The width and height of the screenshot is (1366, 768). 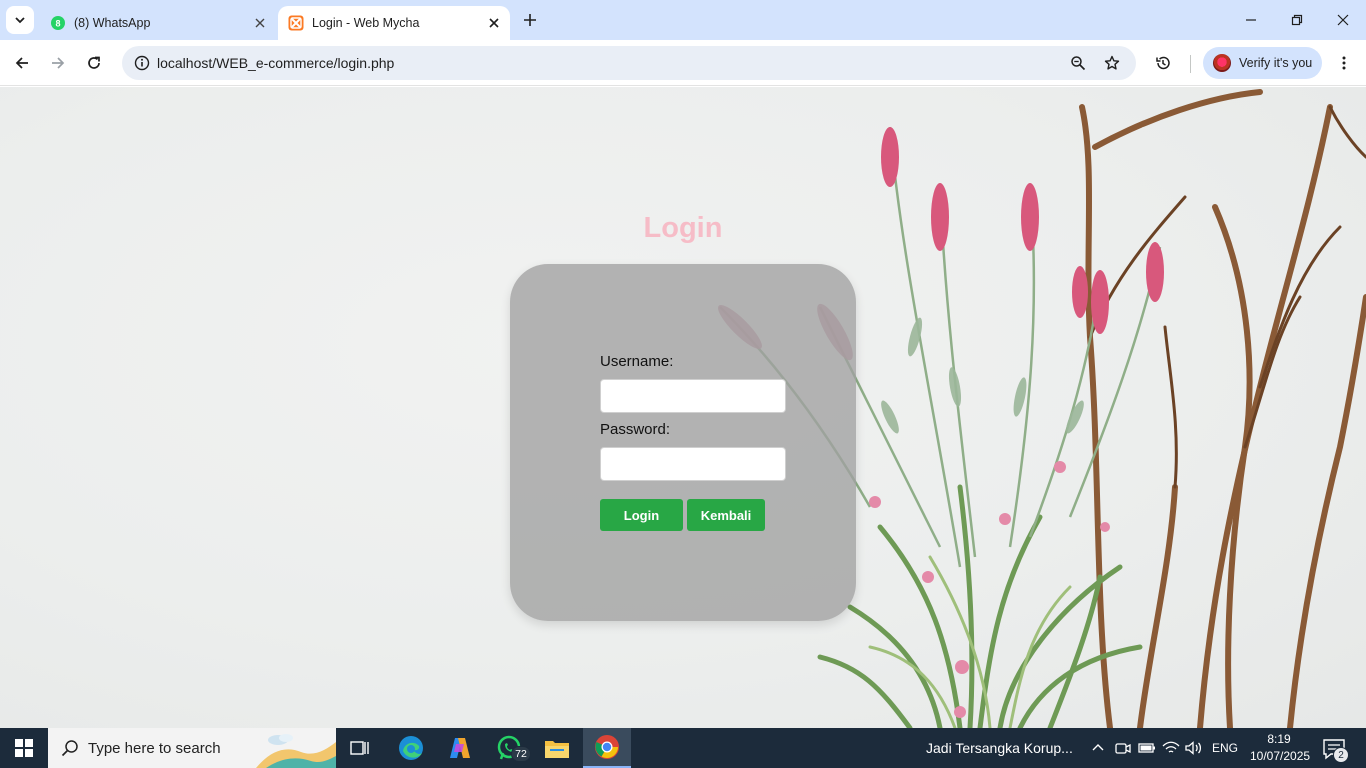 What do you see at coordinates (1280, 756) in the screenshot?
I see `clock-date: 10/07/2025` at bounding box center [1280, 756].